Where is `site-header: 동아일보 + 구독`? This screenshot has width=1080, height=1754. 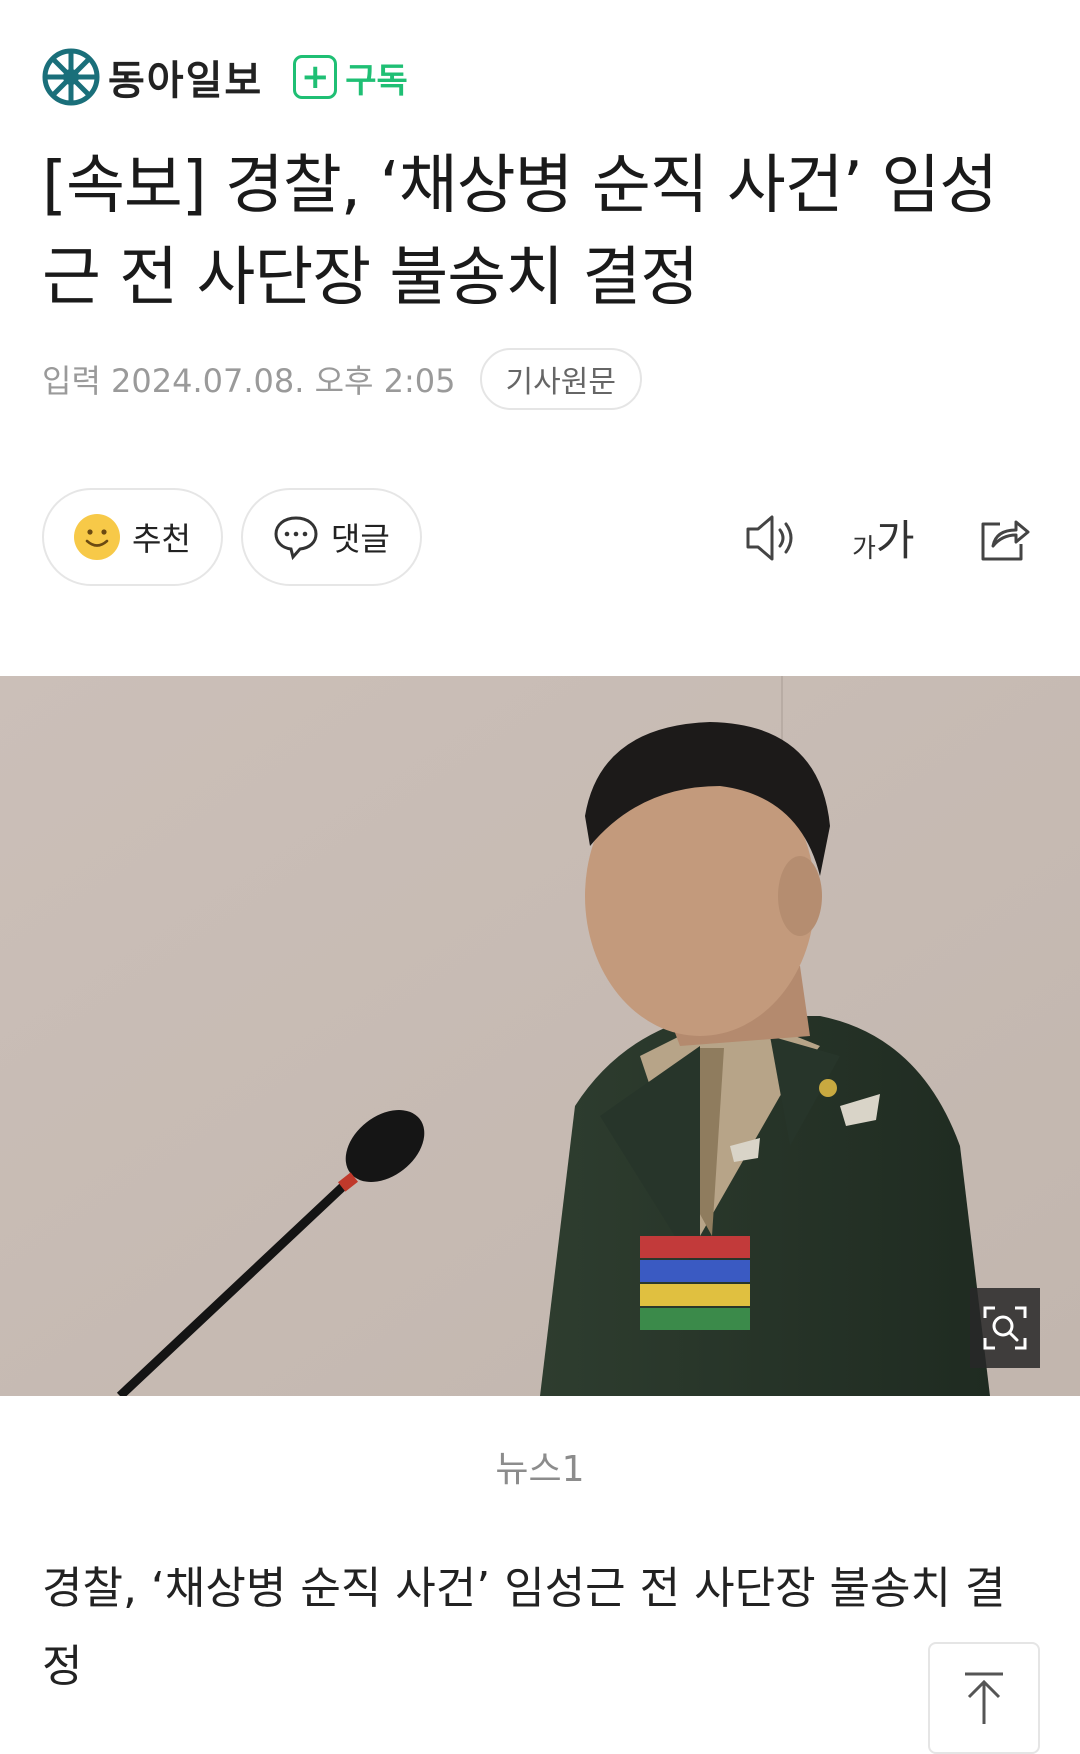 site-header: 동아일보 + 구독 is located at coordinates (225, 77).